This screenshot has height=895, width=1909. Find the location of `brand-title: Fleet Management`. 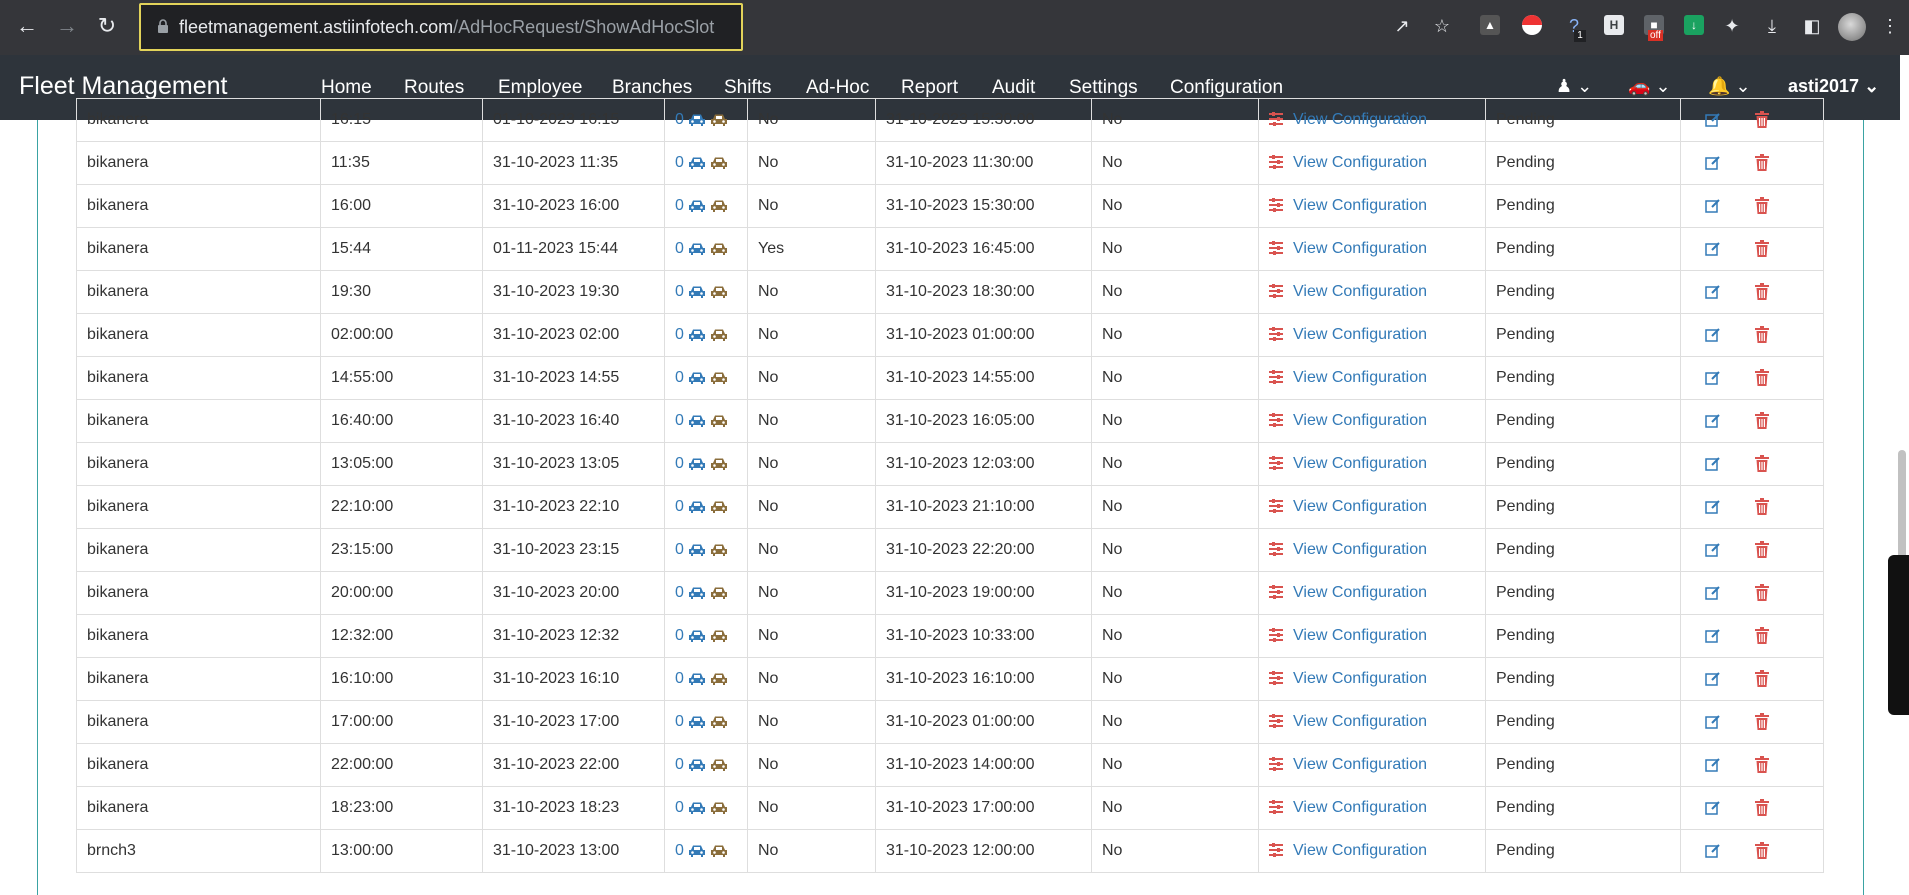

brand-title: Fleet Management is located at coordinates (123, 86).